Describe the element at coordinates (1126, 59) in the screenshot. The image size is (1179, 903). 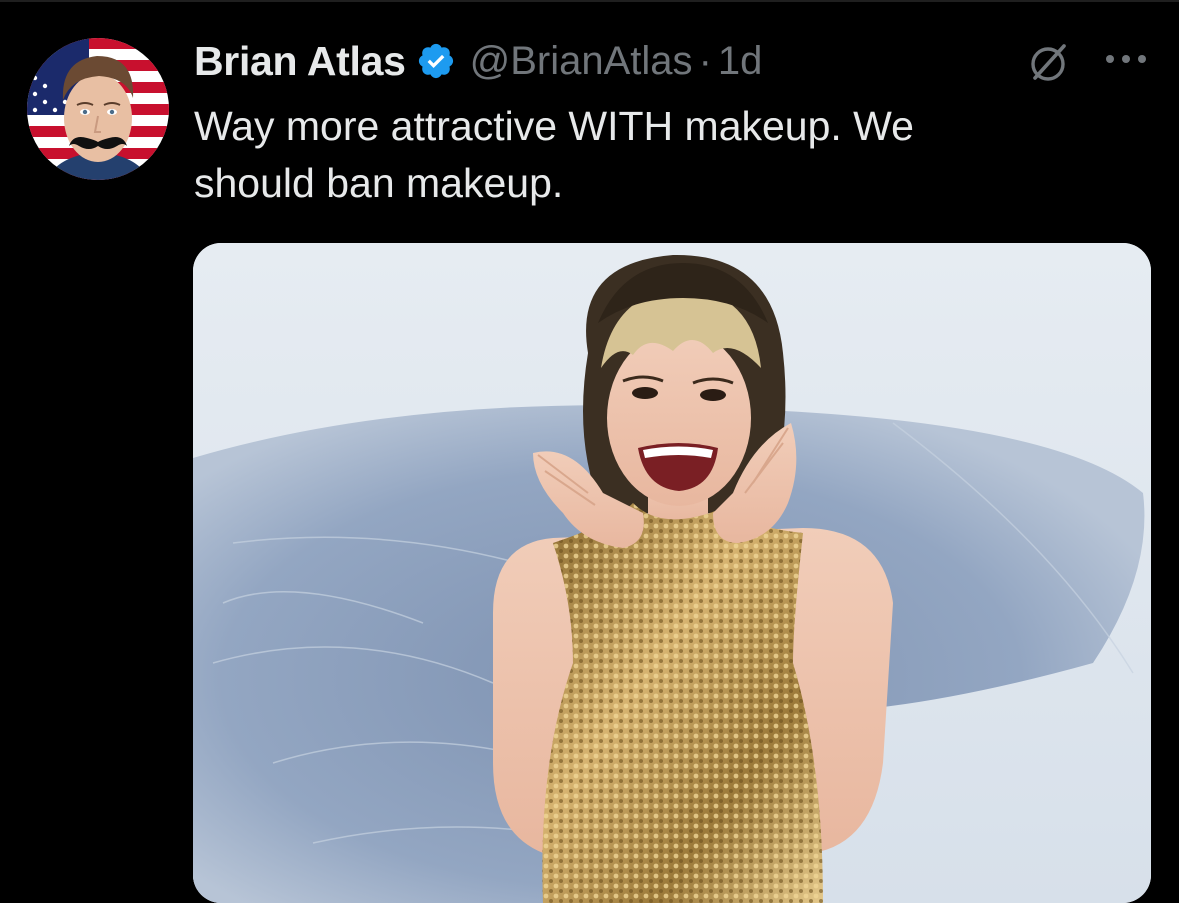
I see `more-options-icon` at that location.